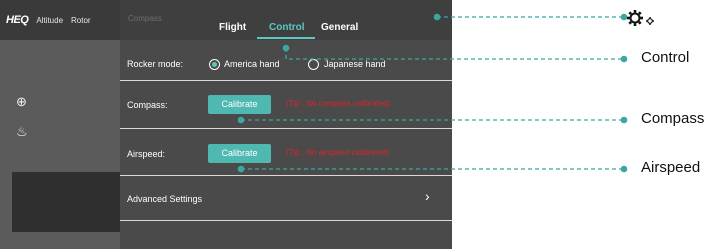 The image size is (720, 249). I want to click on control-callout-end-dot, so click(624, 59).